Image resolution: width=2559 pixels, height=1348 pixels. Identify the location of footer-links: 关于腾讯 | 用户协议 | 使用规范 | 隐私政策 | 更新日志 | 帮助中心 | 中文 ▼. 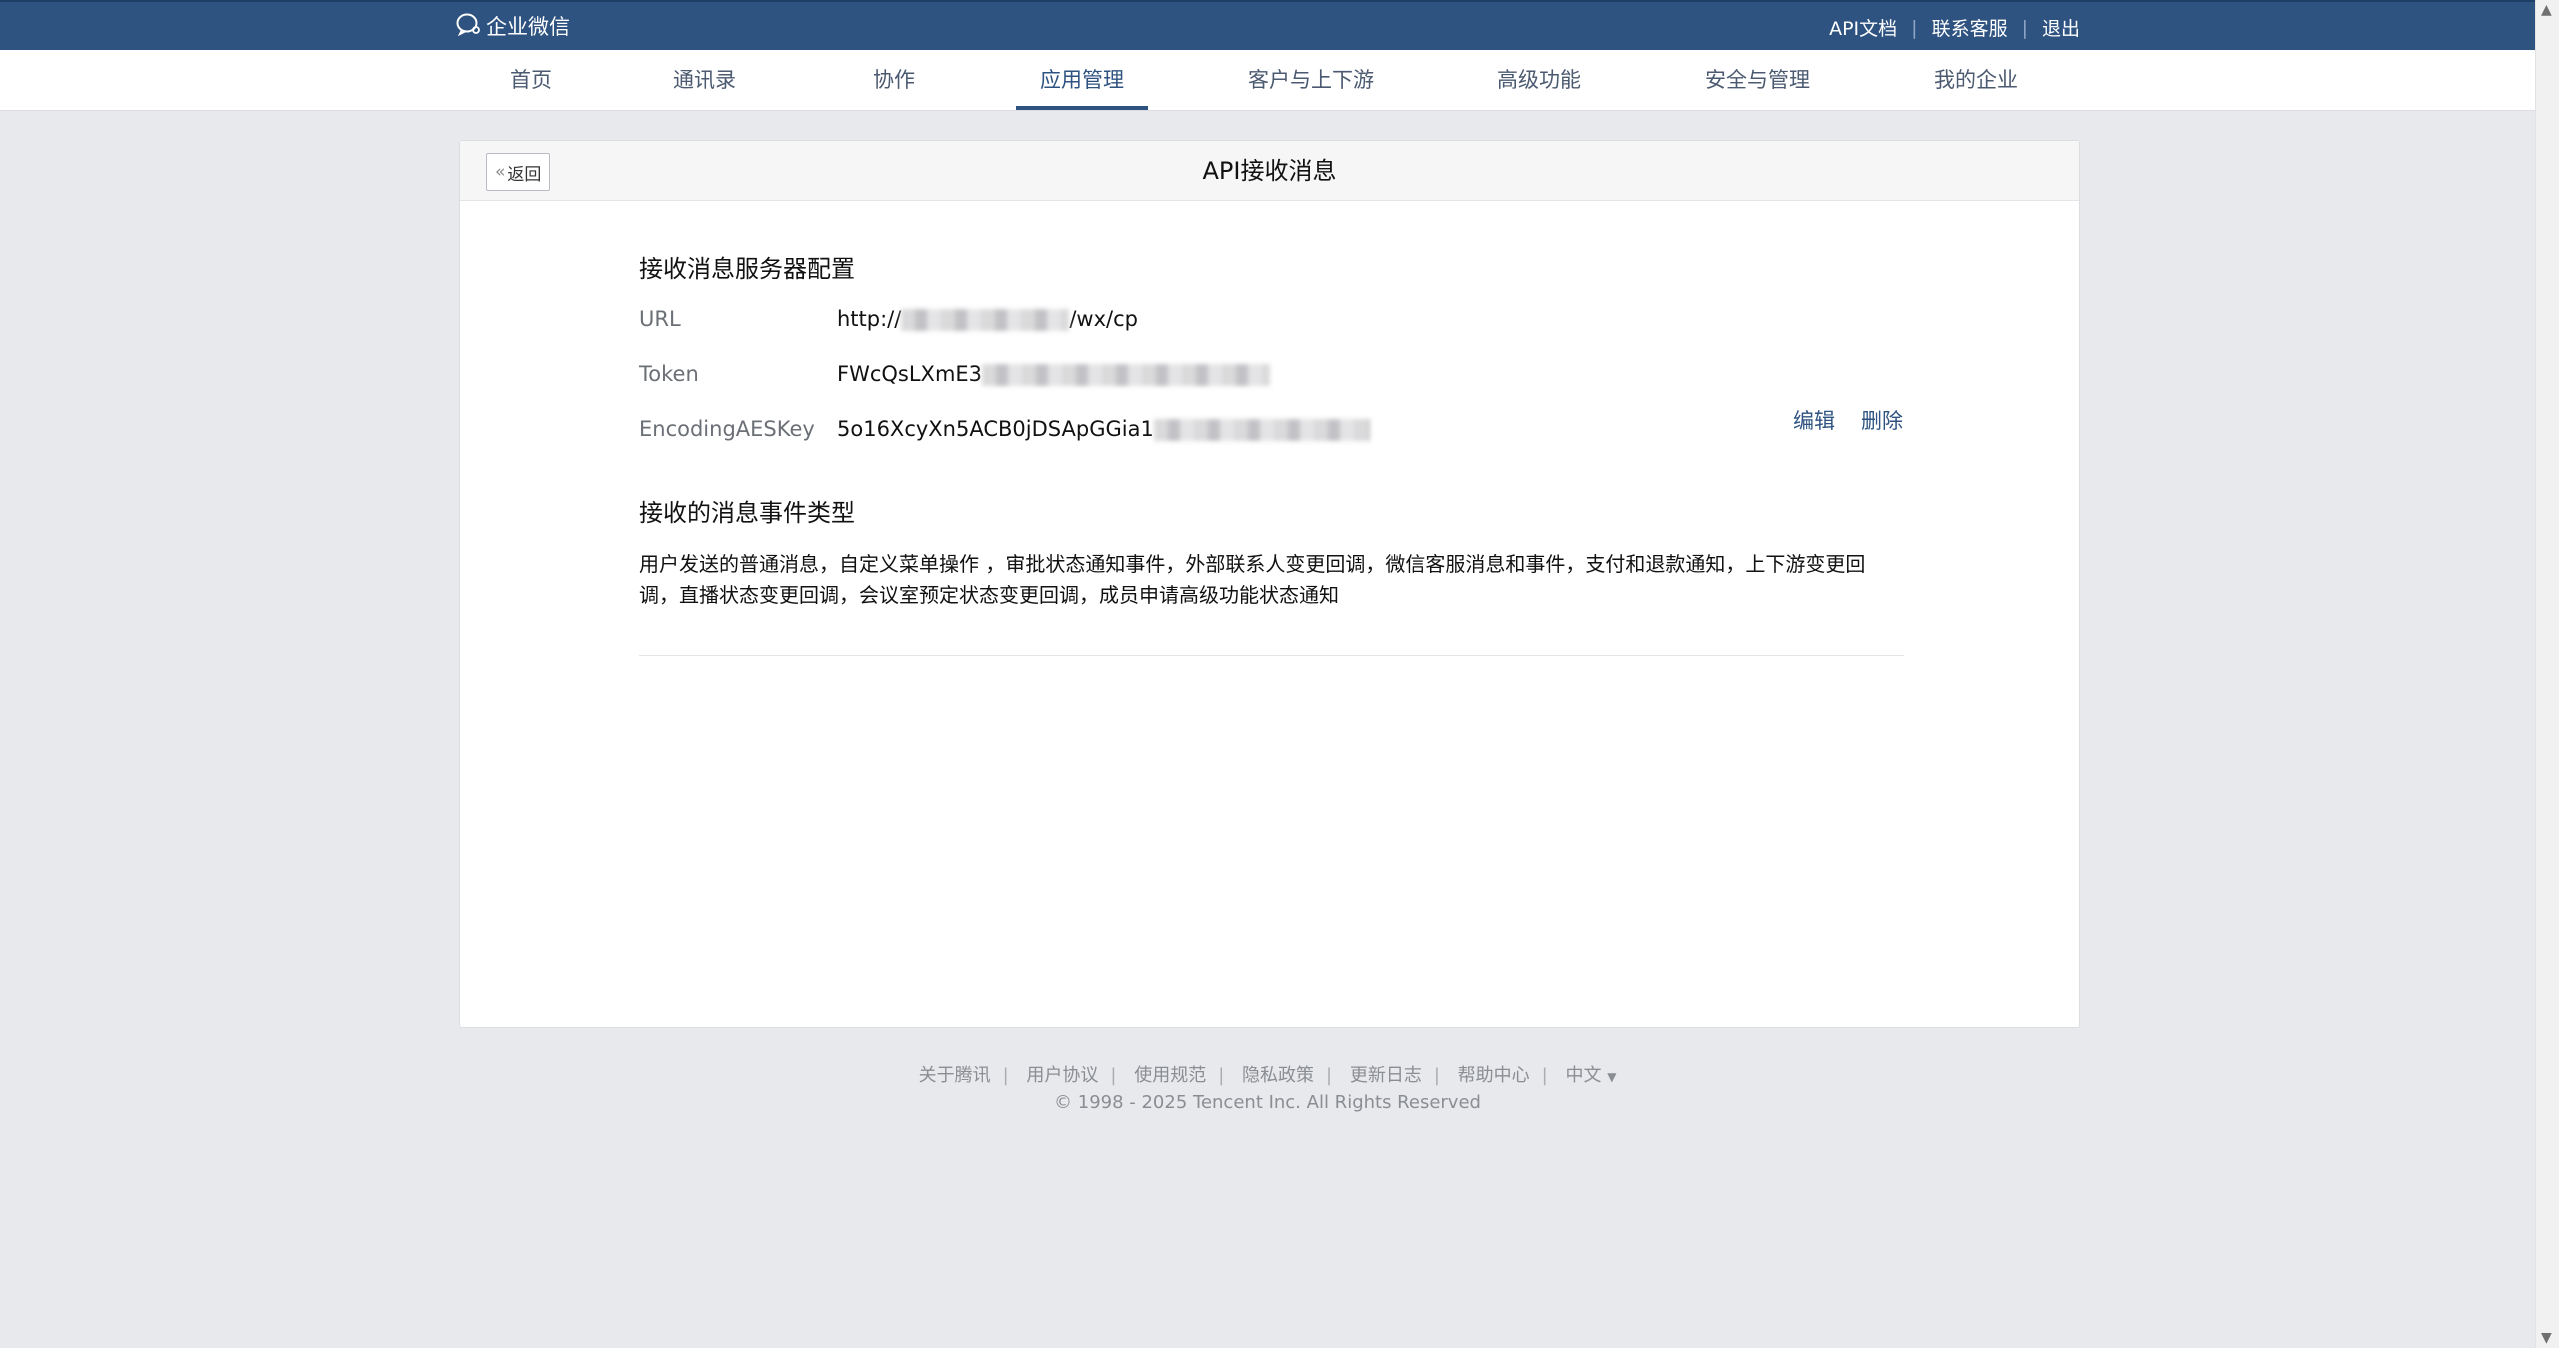
(1267, 1074).